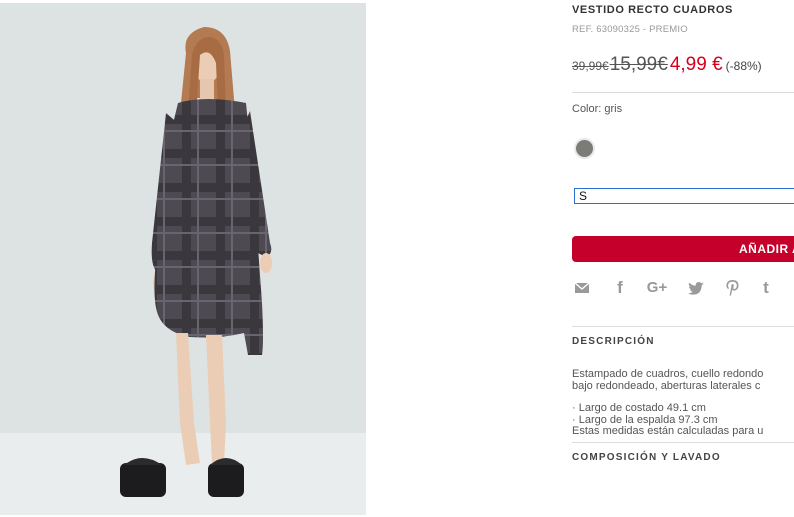 The height and width of the screenshot is (517, 794). What do you see at coordinates (696, 288) in the screenshot?
I see `twitter-icon` at bounding box center [696, 288].